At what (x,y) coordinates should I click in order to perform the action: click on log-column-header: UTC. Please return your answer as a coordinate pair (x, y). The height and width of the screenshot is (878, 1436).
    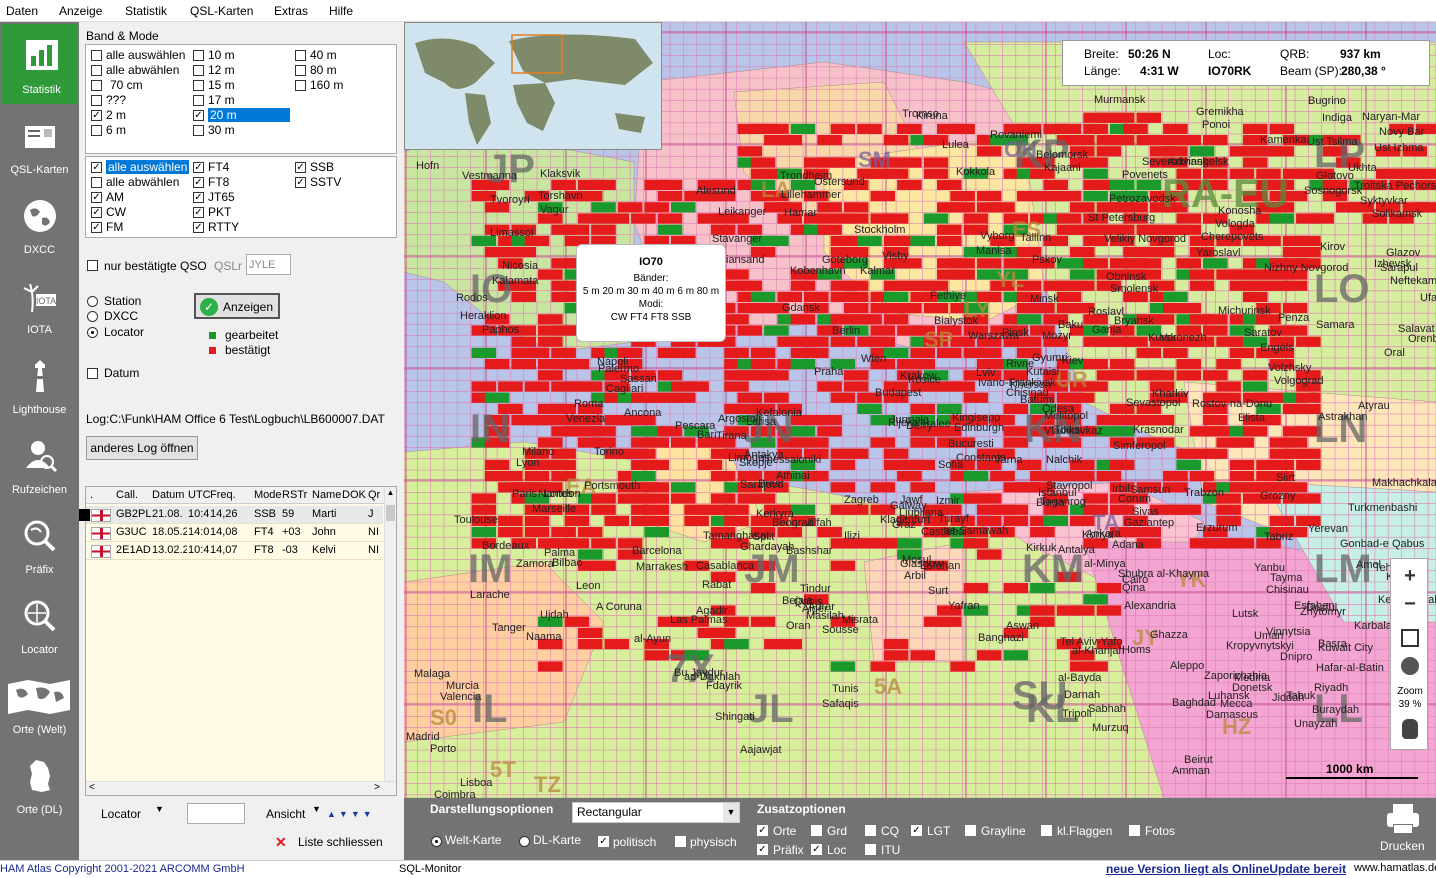
    Looking at the image, I should click on (199, 495).